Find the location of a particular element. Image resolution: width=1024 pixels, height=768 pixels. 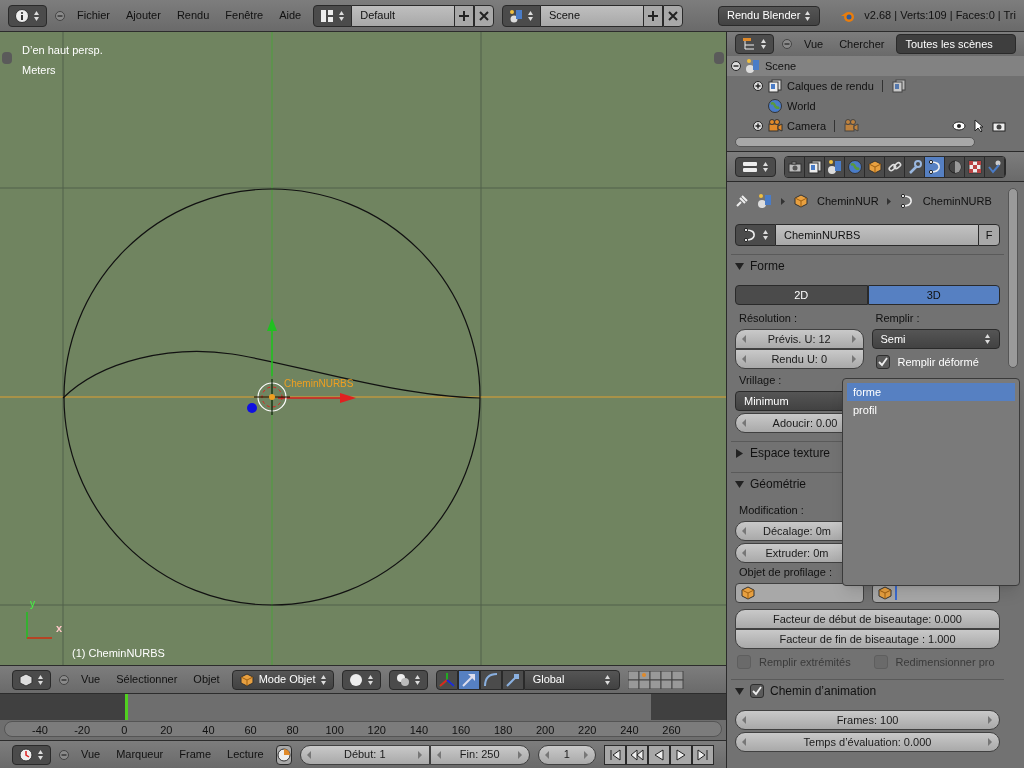

frame-tick-label: -20 is located at coordinates (82, 730).